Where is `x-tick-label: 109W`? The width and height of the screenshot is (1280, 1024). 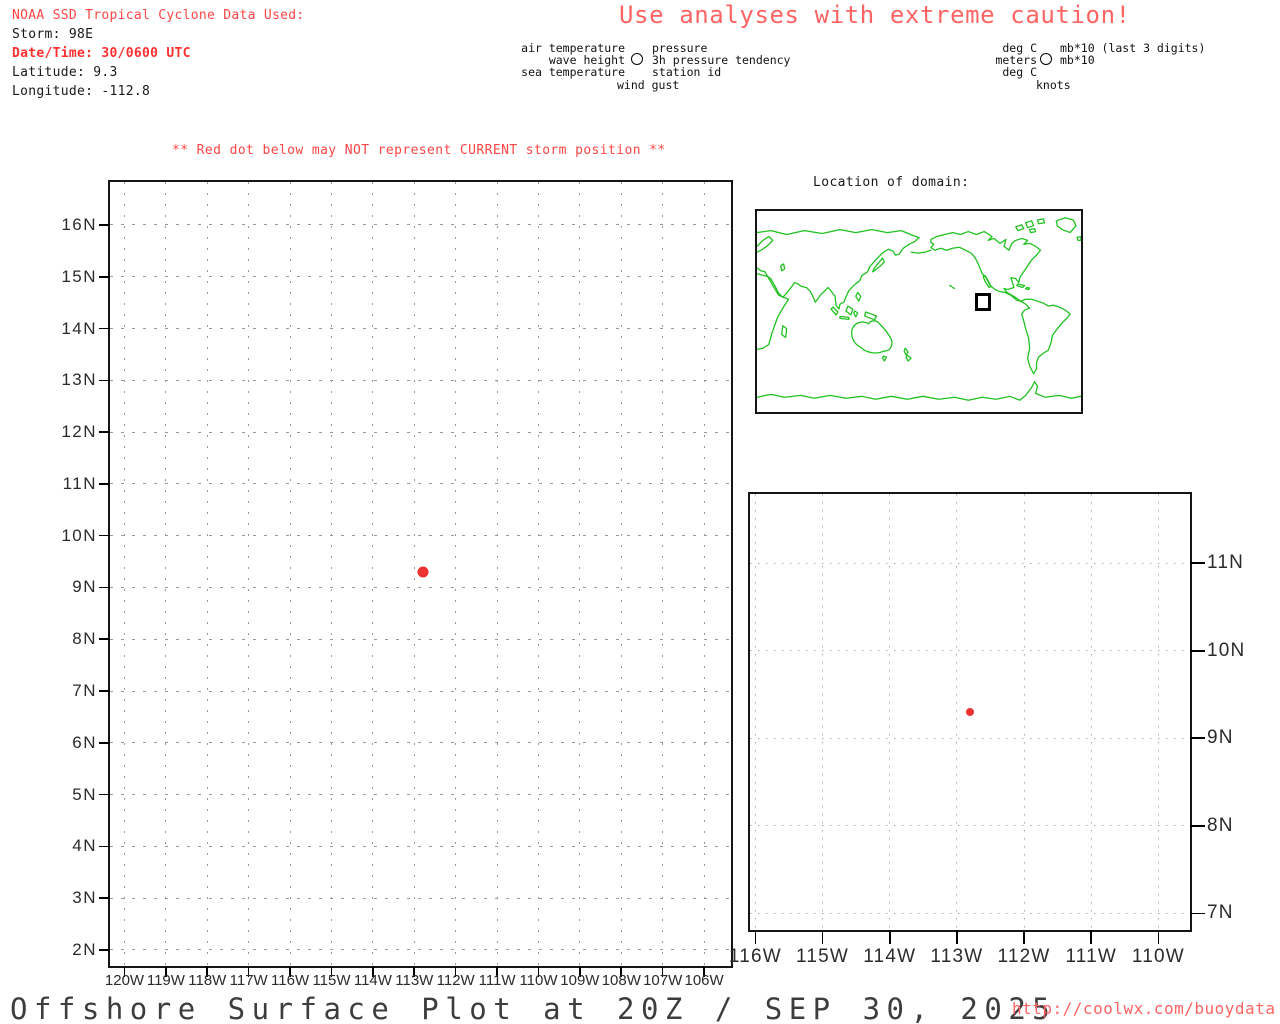 x-tick-label: 109W is located at coordinates (580, 980).